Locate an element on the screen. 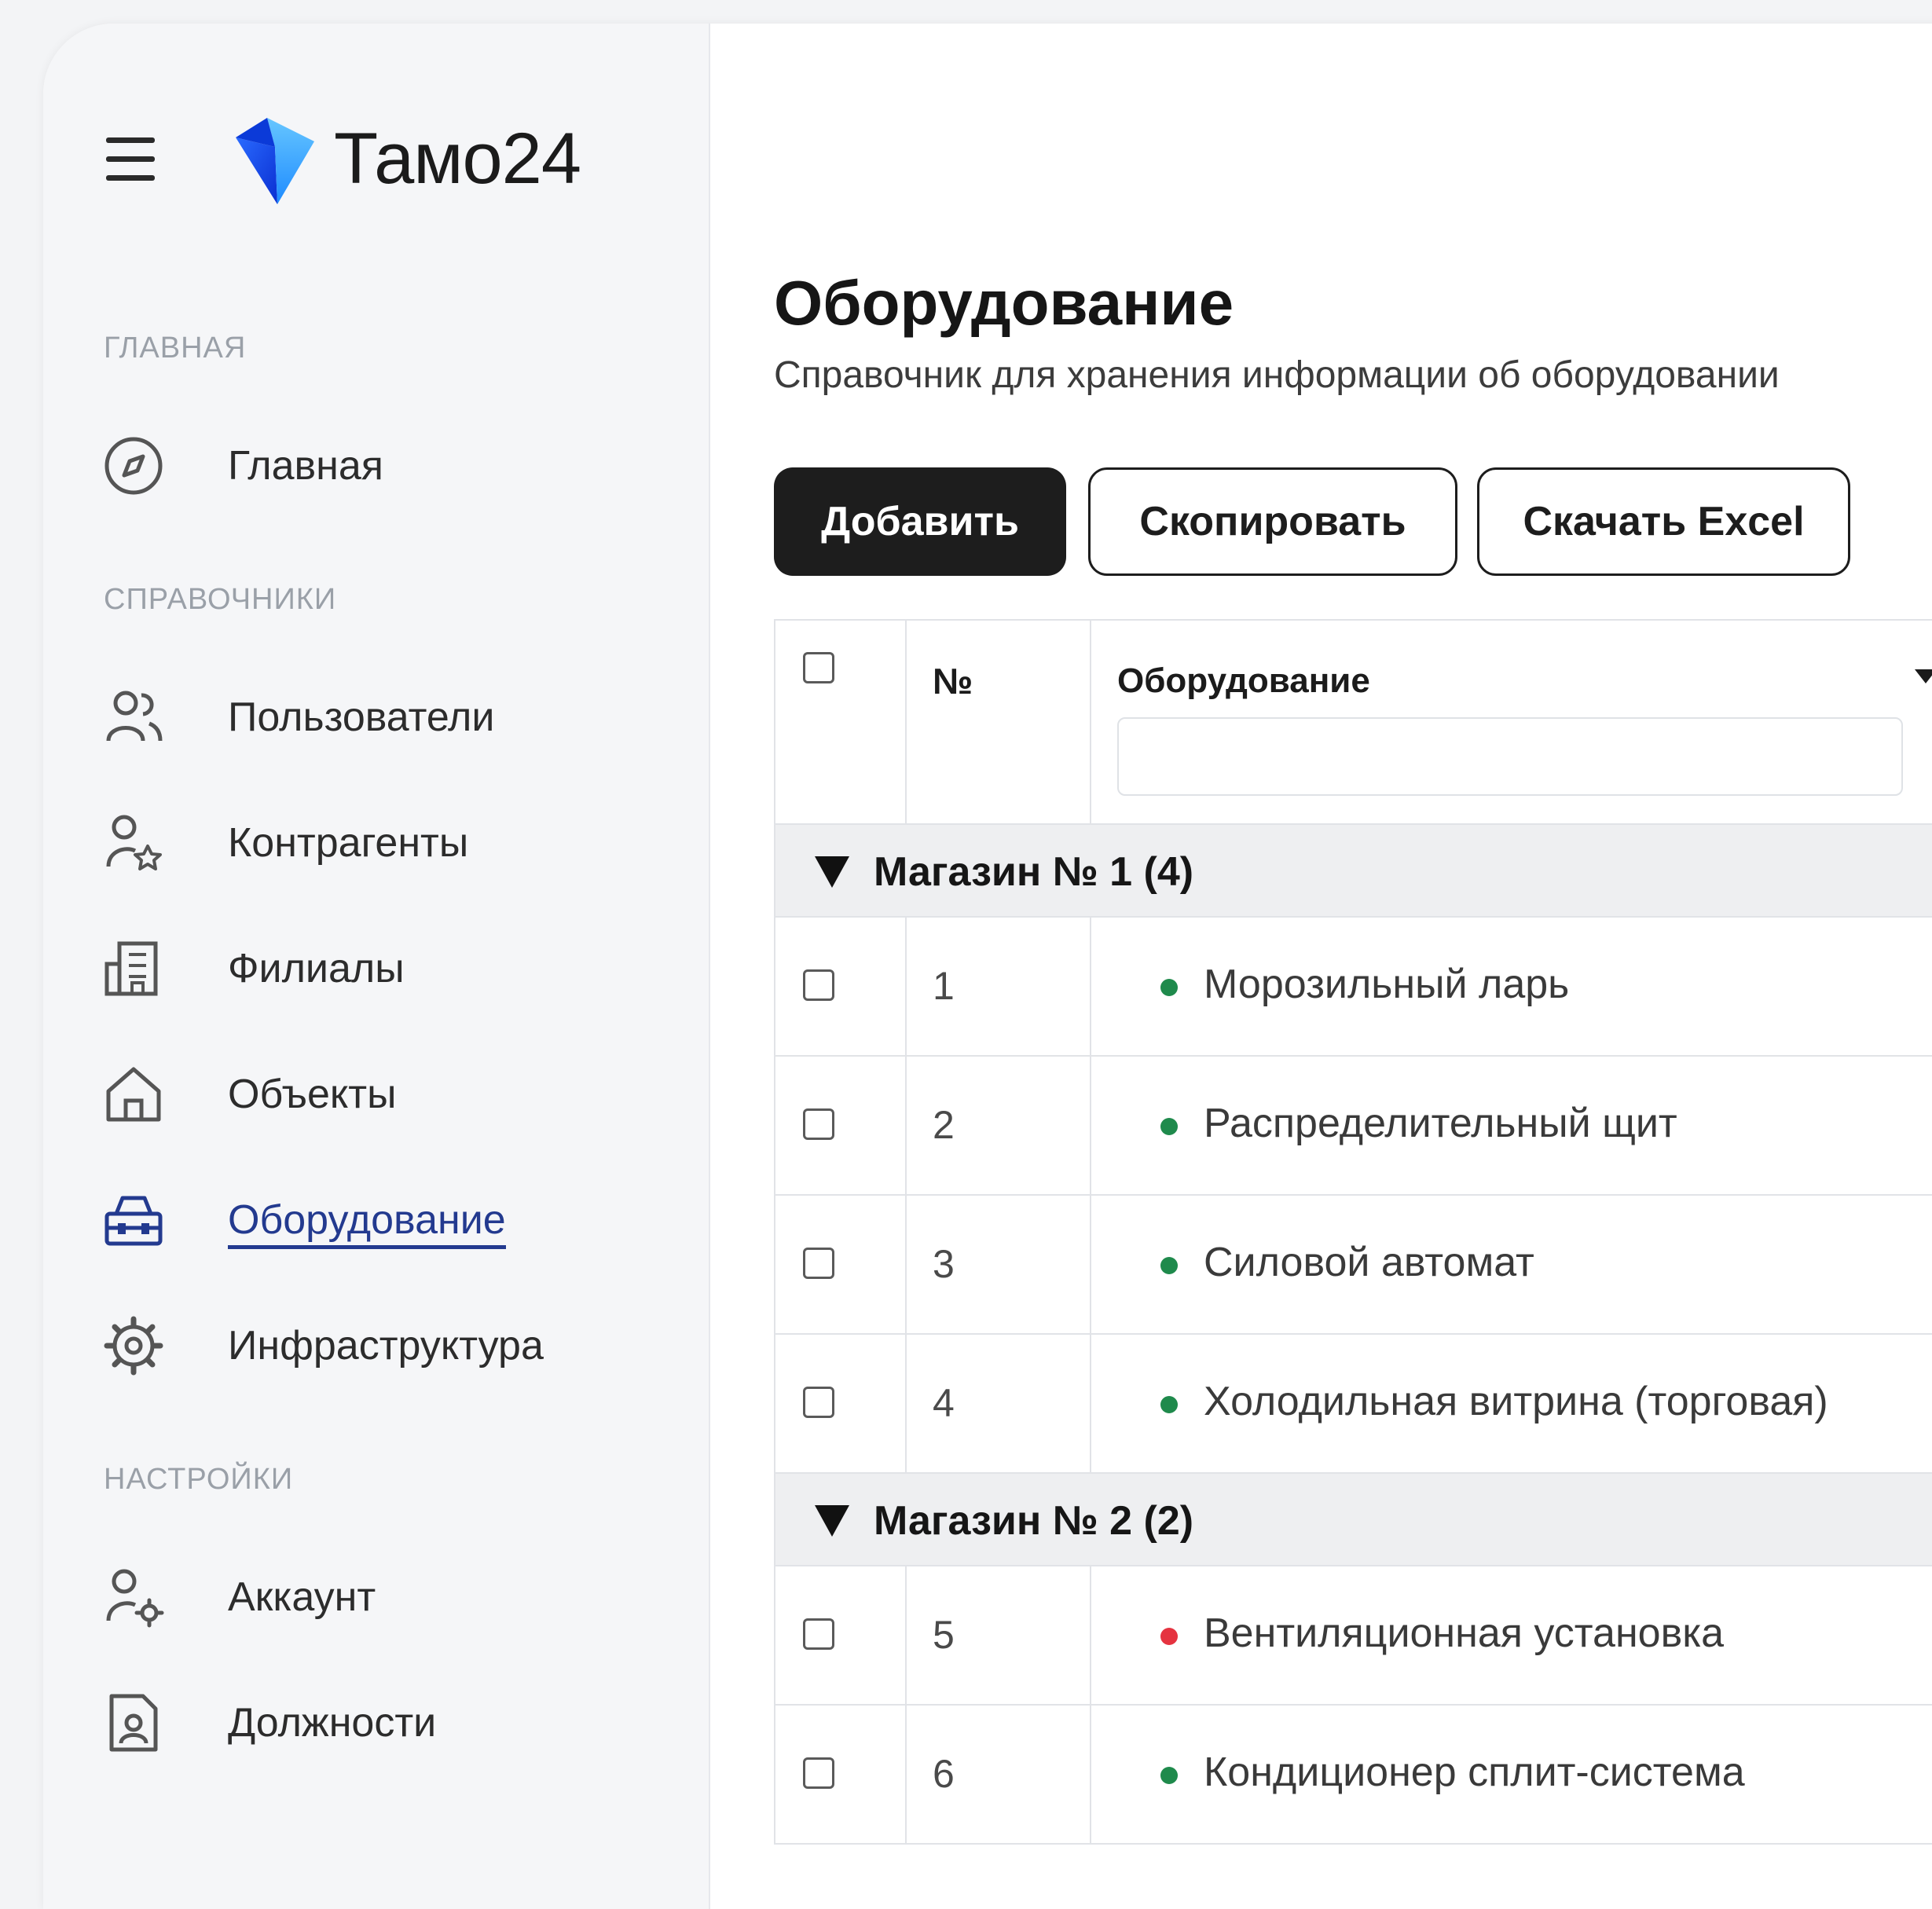 The height and width of the screenshot is (1909, 1932). sidebar-item-label: Объекты is located at coordinates (312, 1095).